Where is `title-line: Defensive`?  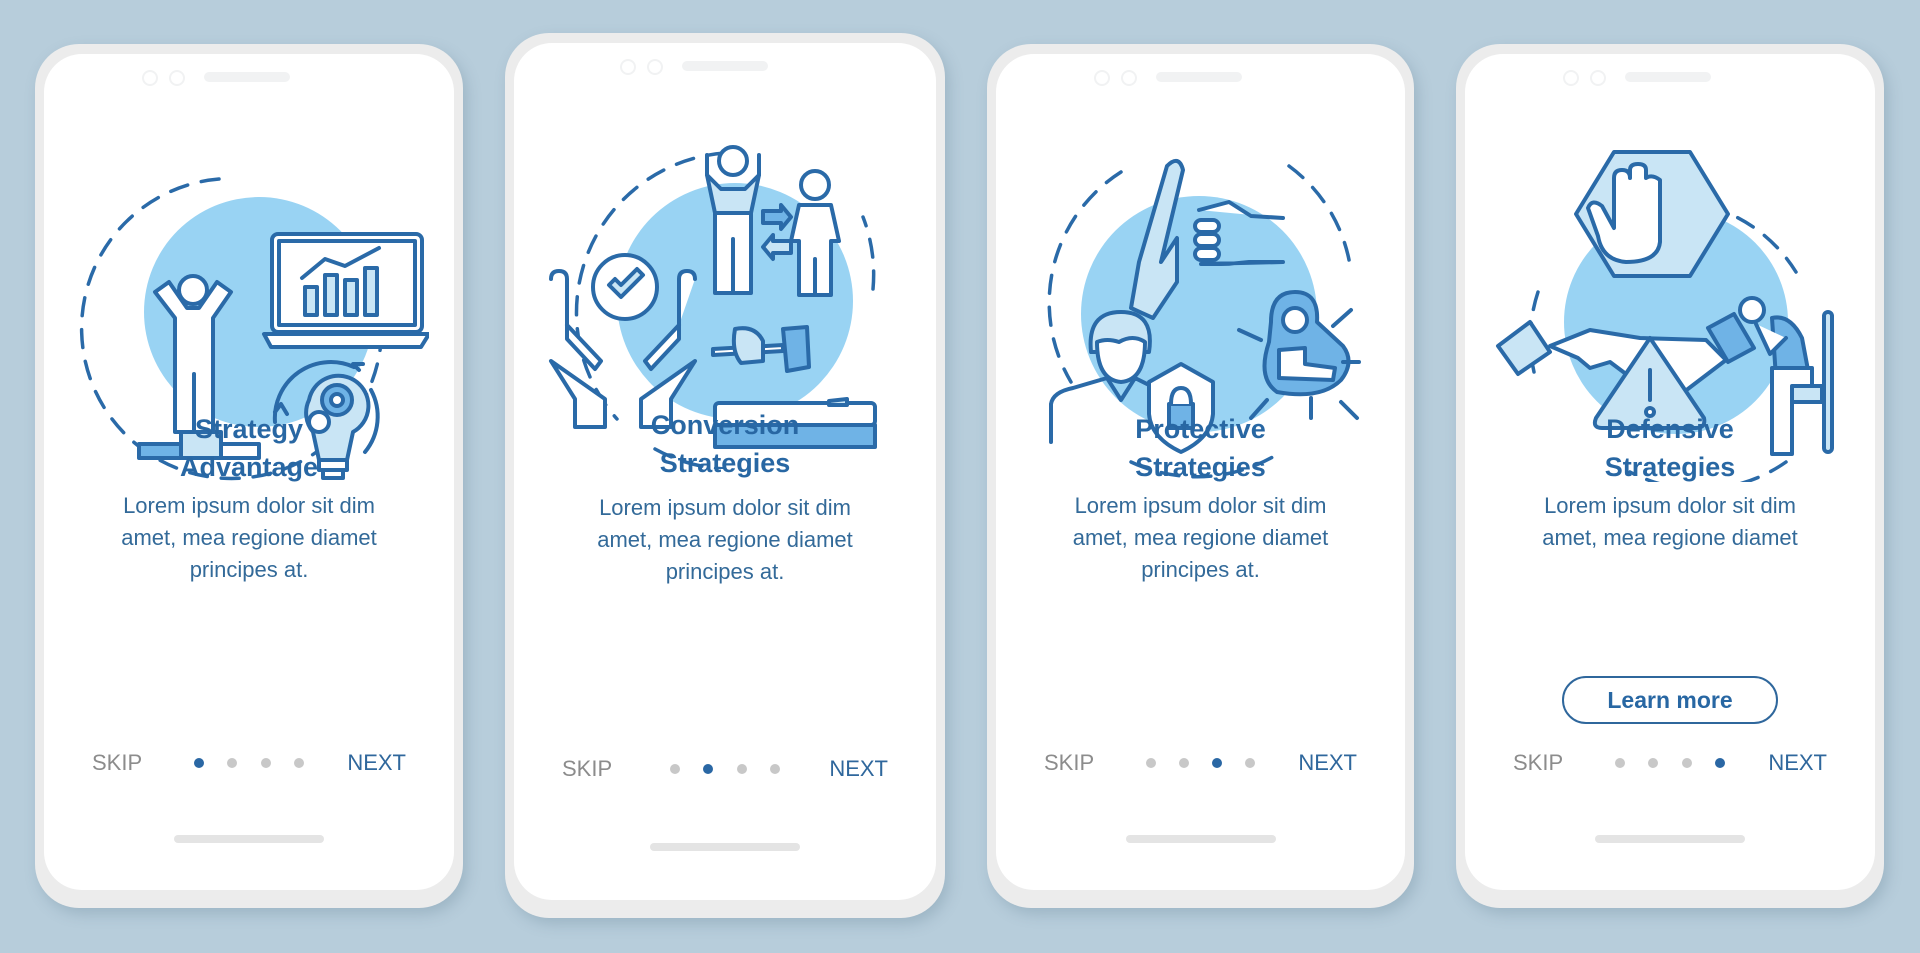
title-line: Defensive is located at coordinates (1670, 429).